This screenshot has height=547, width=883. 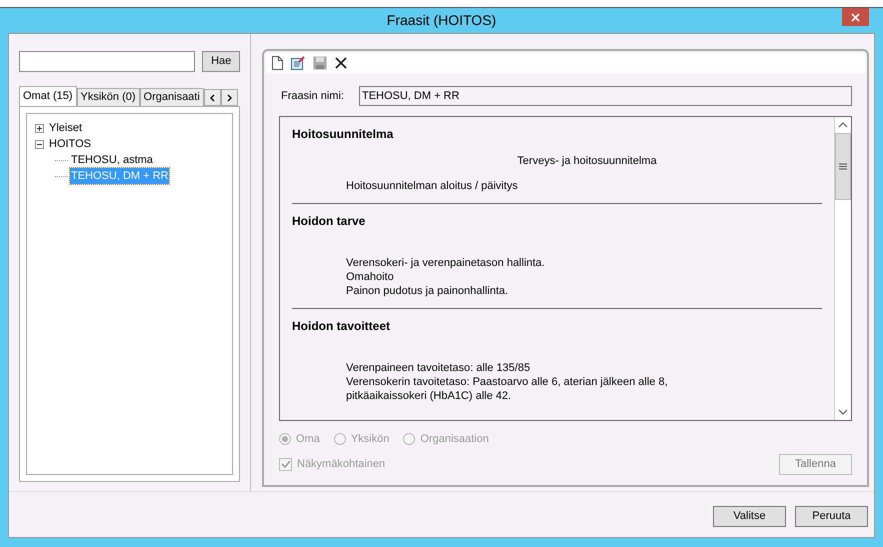 What do you see at coordinates (507, 388) in the screenshot?
I see `body-text: Verensokerin tavoitetaso: Paastoarvo alle 6, aterian jälkeen alle 8, pitkäaikaissokeri (HbA1C) alle 42.` at bounding box center [507, 388].